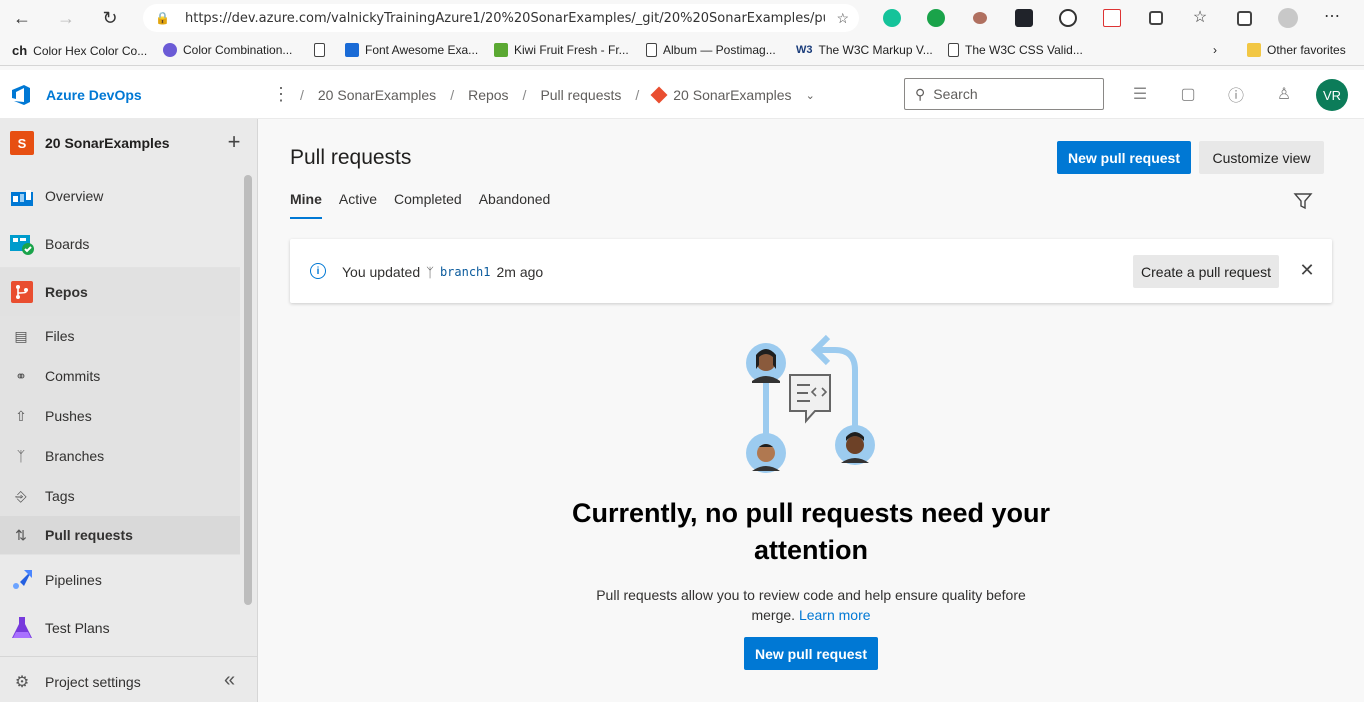  What do you see at coordinates (67, 244) in the screenshot?
I see `sidebar-item-label: Boards` at bounding box center [67, 244].